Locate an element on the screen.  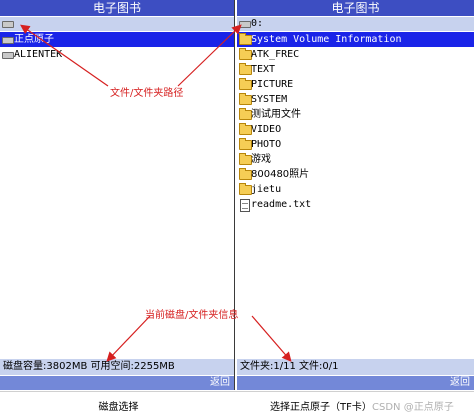
right-path-bar: 0: is located at coordinates (355, 24).